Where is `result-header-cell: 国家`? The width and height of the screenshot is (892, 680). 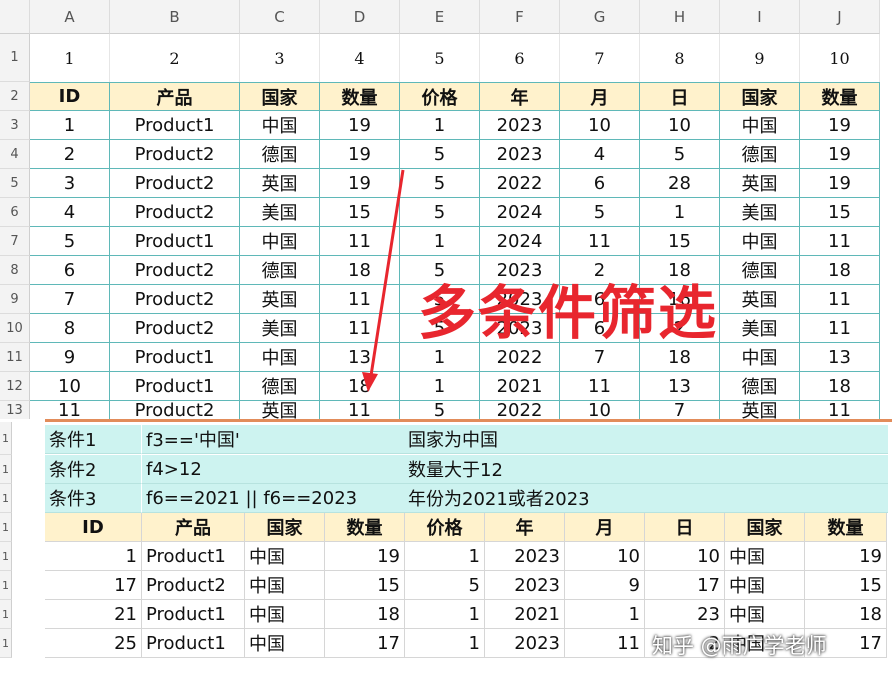 result-header-cell: 国家 is located at coordinates (285, 527).